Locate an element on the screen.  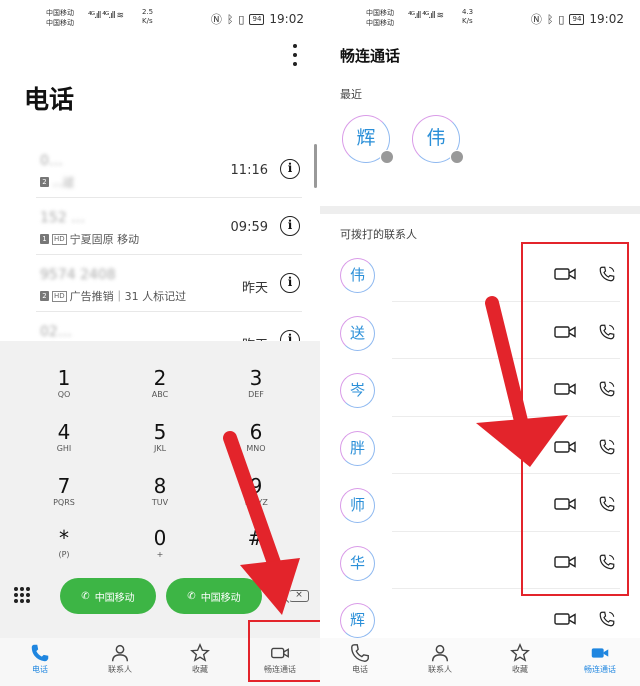
key-letters: + is located at coordinates (160, 554).